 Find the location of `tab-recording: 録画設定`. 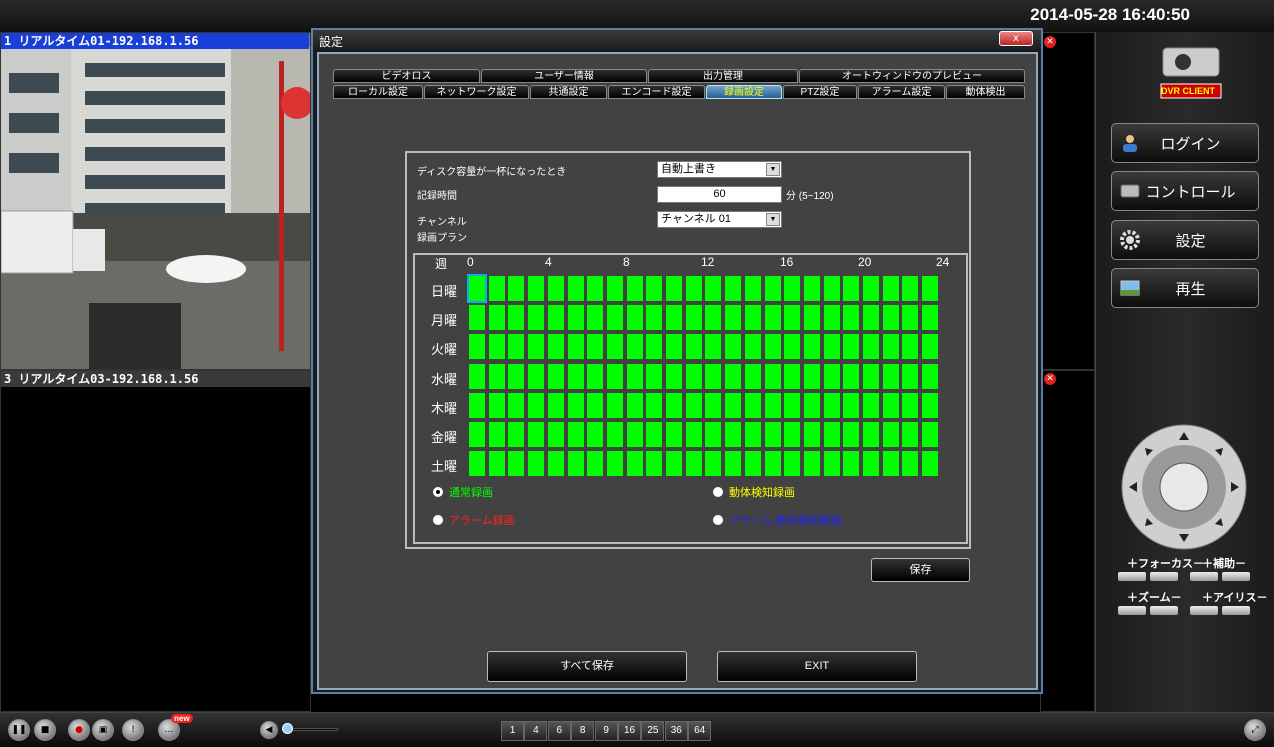

tab-recording: 録画設定 is located at coordinates (744, 92).